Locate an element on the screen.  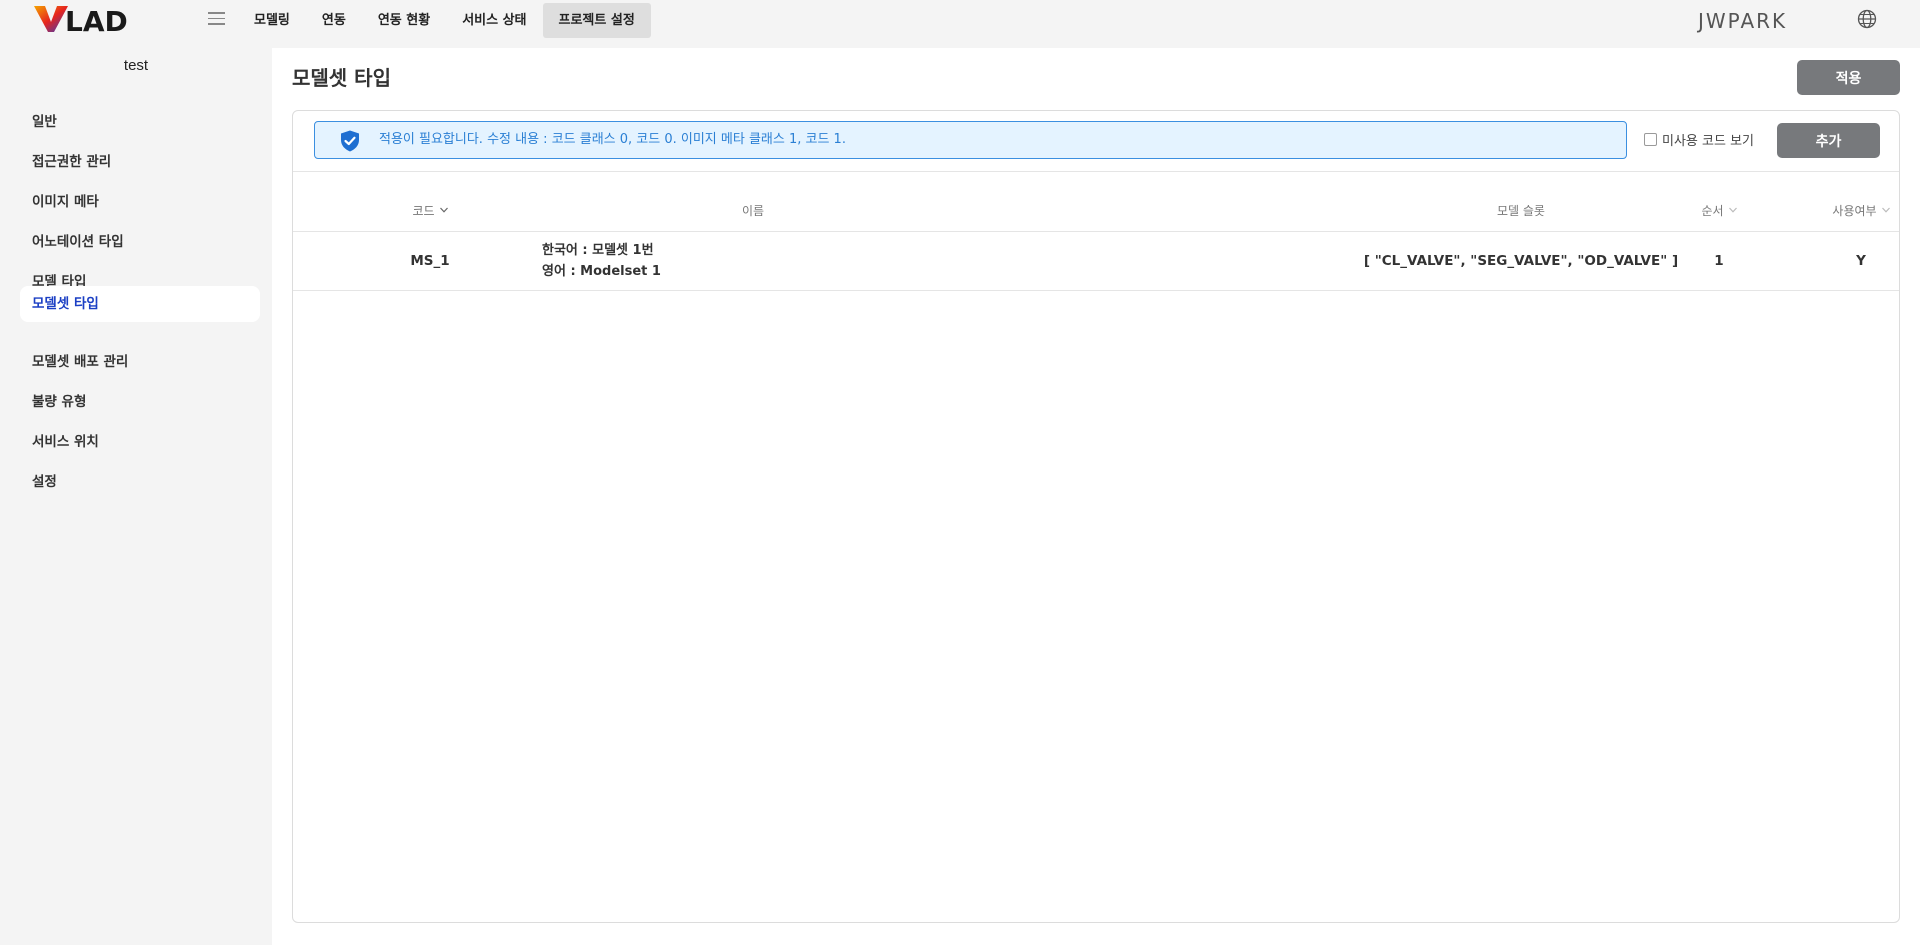
username: JWPARK is located at coordinates (1742, 21).